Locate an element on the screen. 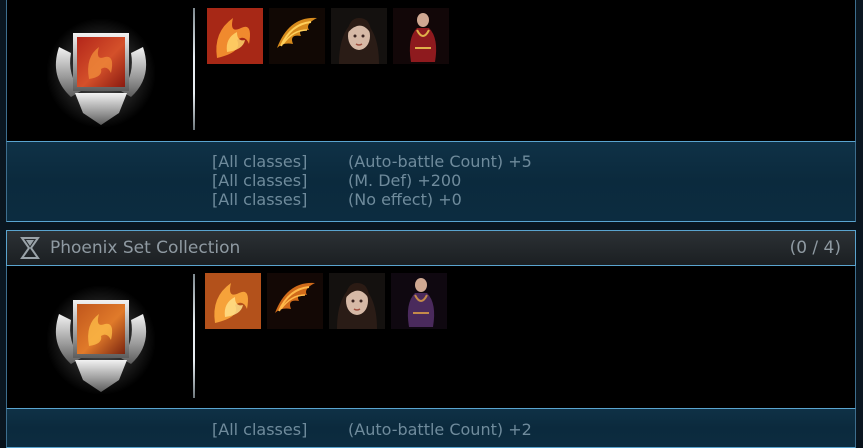  bonus-effect: (Auto-battle Count) +5 is located at coordinates (440, 161).